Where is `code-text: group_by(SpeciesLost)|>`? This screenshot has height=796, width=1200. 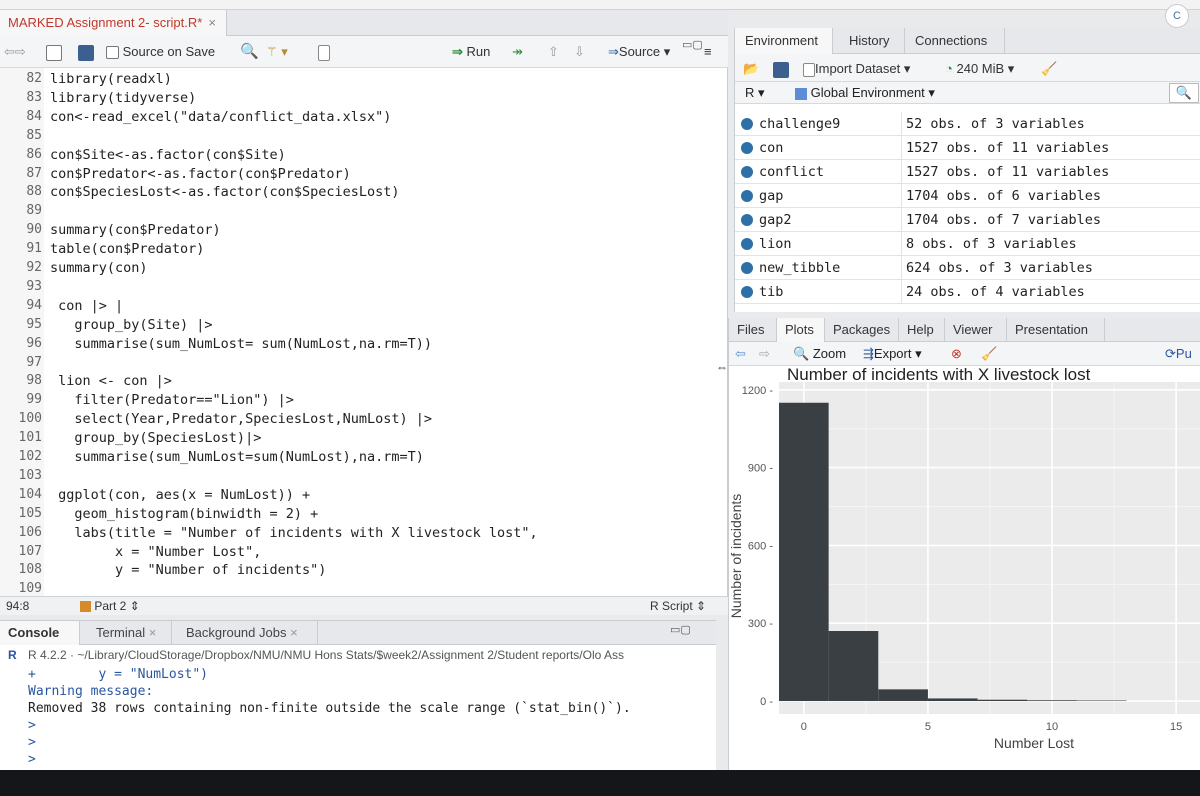
code-text: group_by(SpeciesLost)|> is located at coordinates (156, 438).